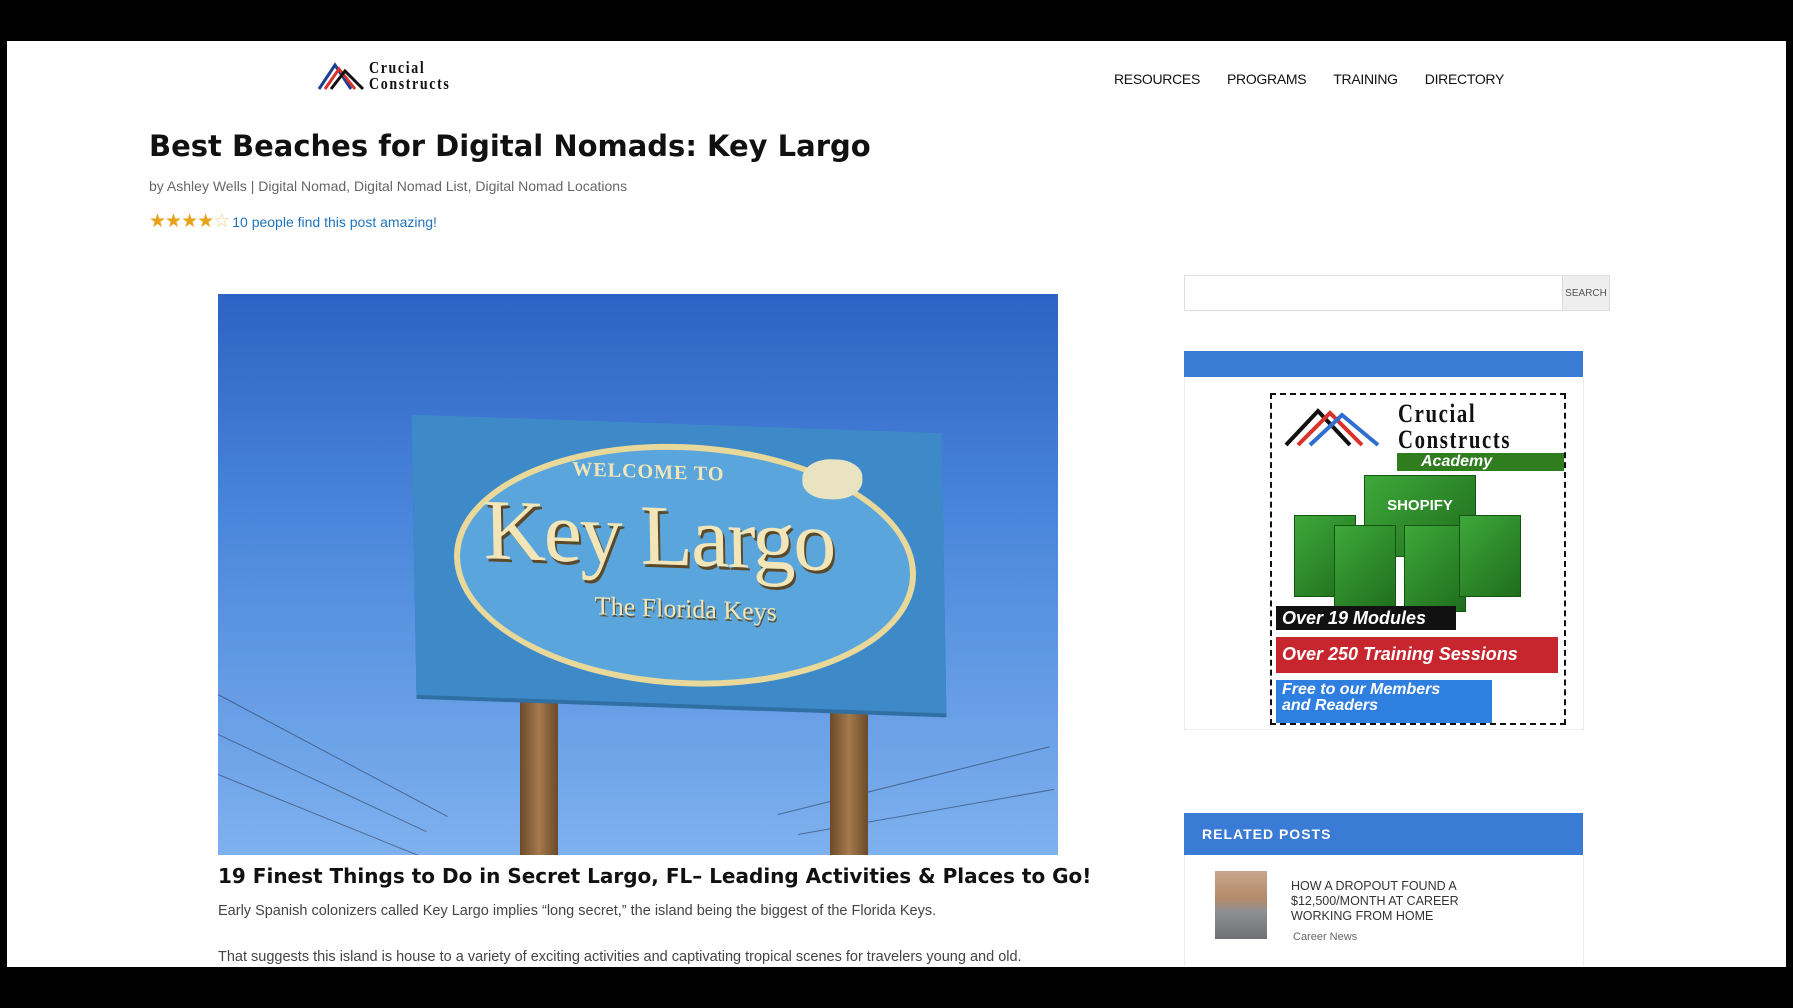 This screenshot has width=1793, height=1008. I want to click on related-post-category: Career News, so click(1325, 937).